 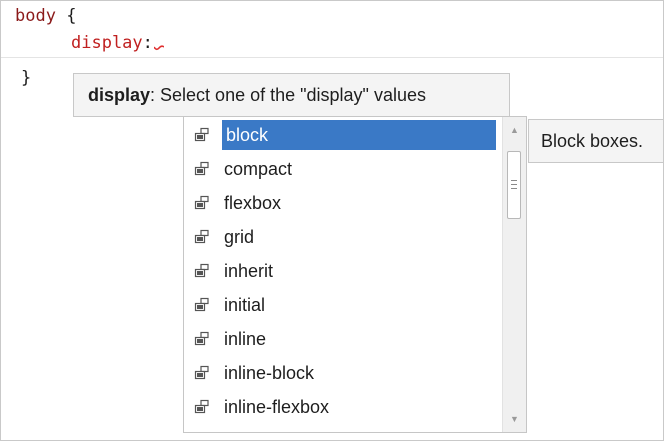 What do you see at coordinates (158, 48) in the screenshot?
I see `error-squiggle-icon` at bounding box center [158, 48].